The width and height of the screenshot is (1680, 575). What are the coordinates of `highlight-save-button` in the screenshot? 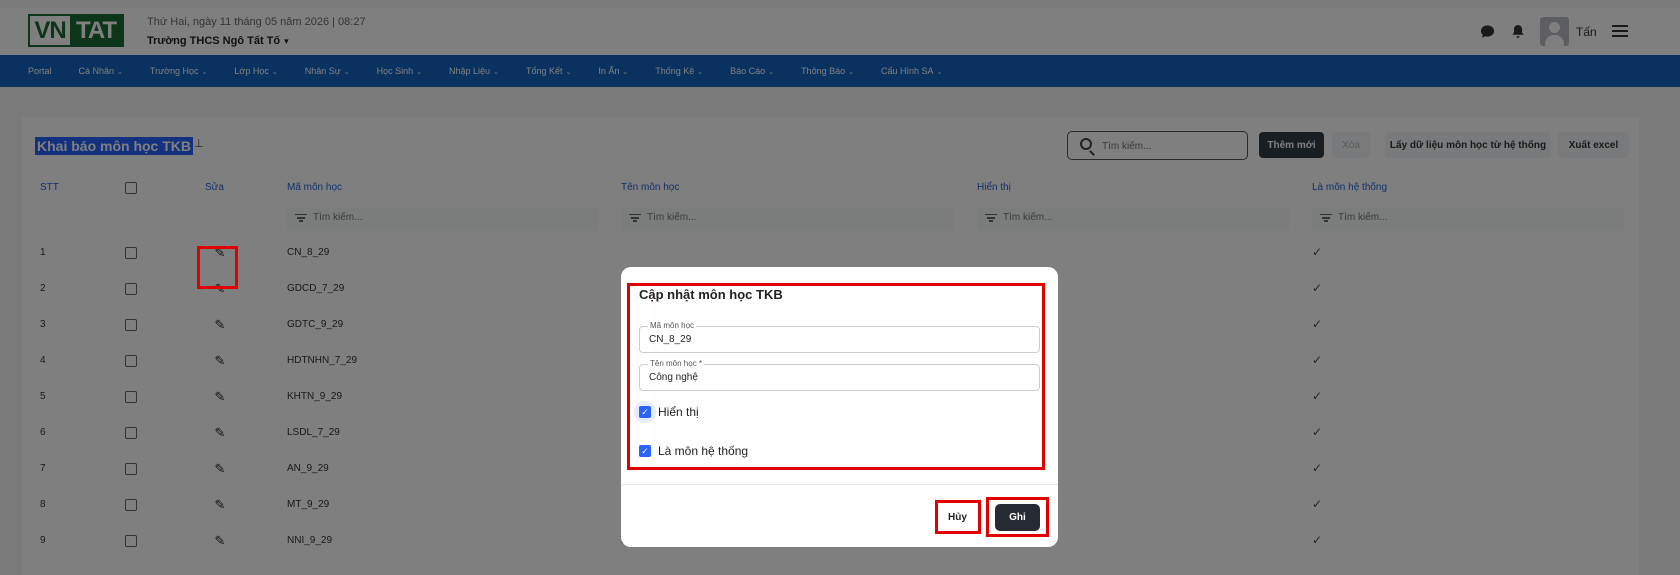 It's located at (1017, 517).